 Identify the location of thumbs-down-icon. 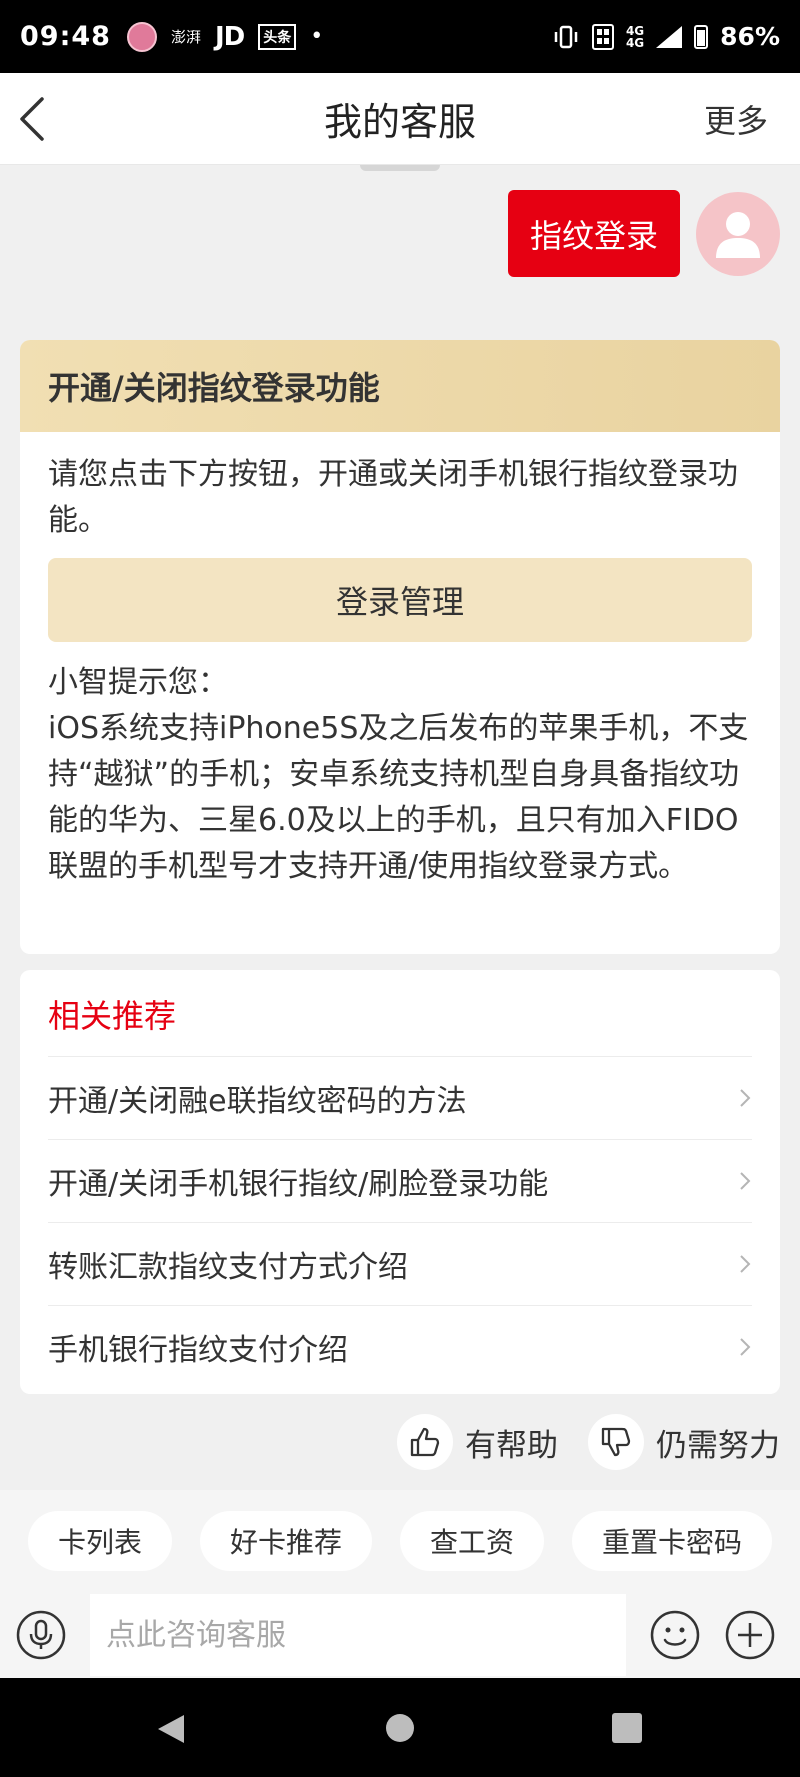
(616, 1442).